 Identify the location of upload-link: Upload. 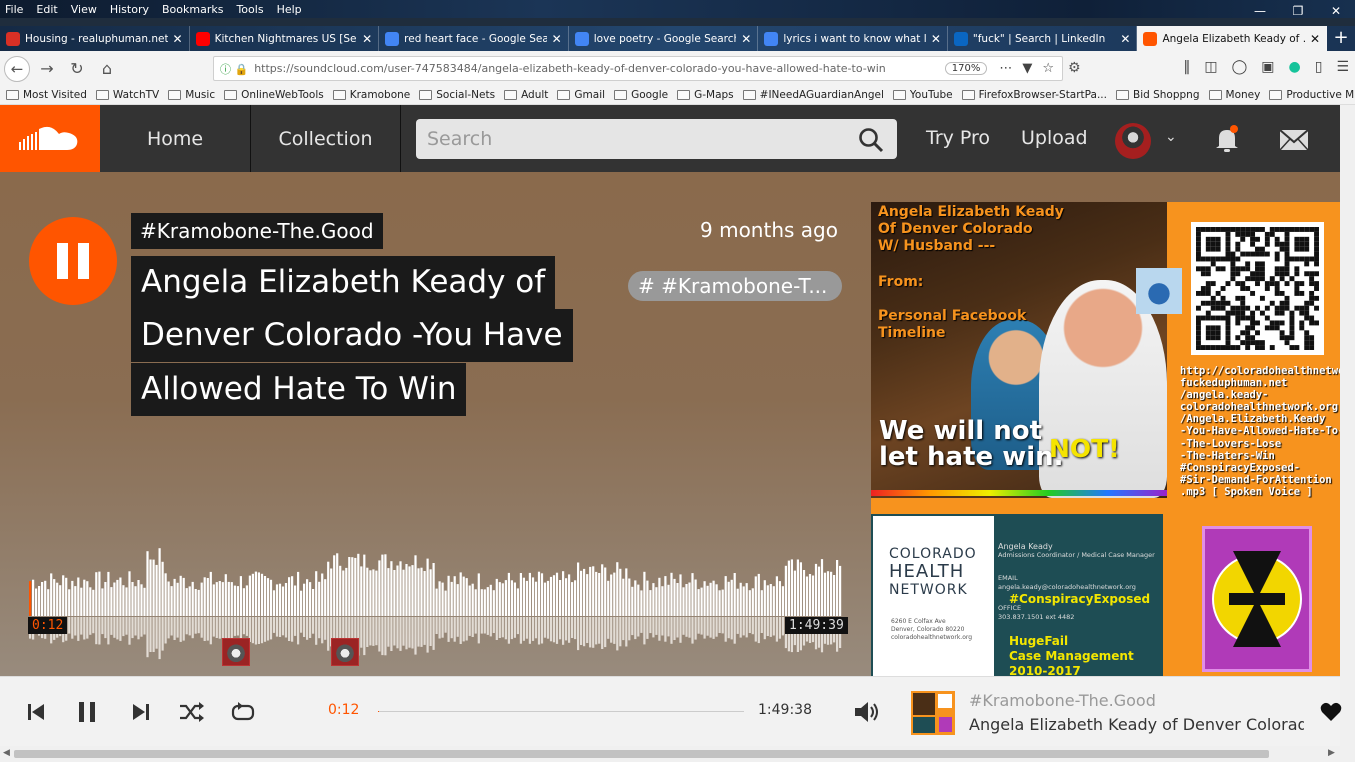
(1054, 138).